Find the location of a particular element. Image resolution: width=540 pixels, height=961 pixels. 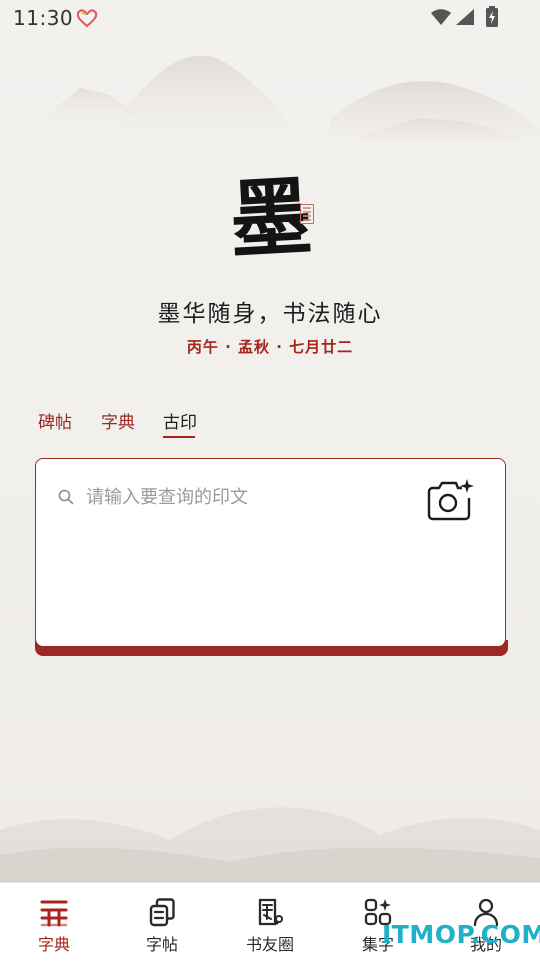

active-tab-indicator is located at coordinates (179, 437).